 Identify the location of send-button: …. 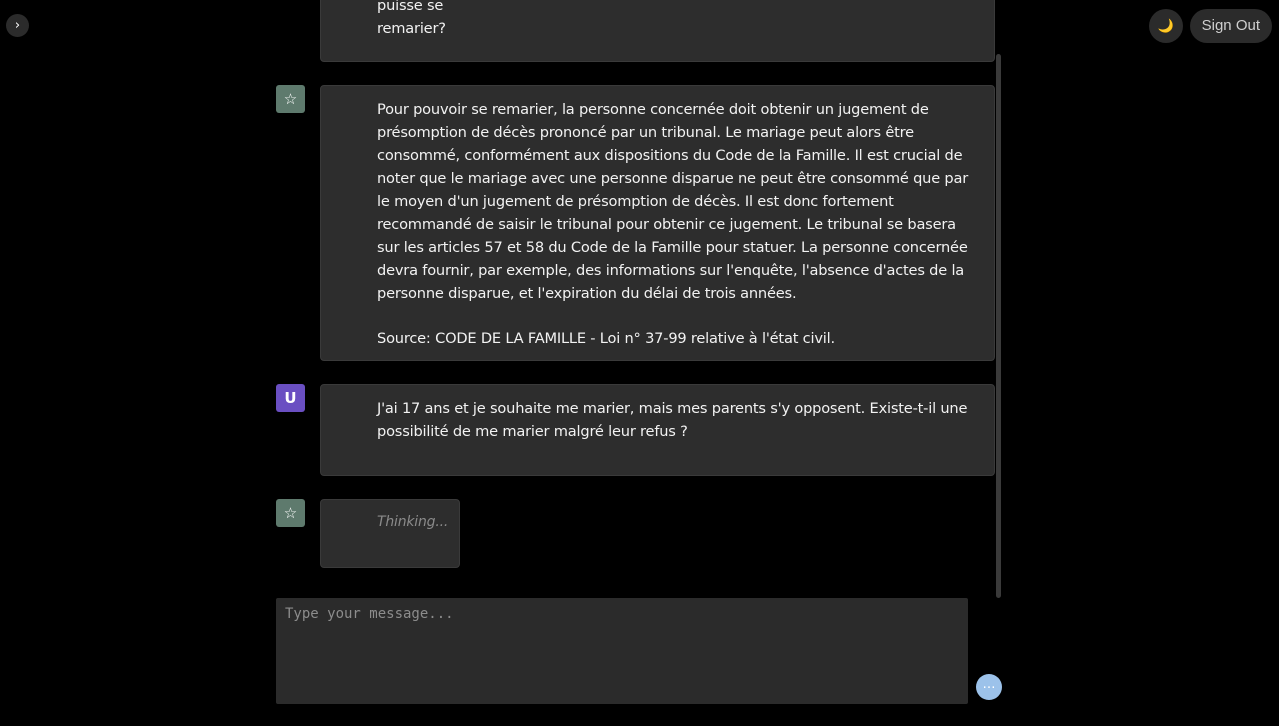
(989, 687).